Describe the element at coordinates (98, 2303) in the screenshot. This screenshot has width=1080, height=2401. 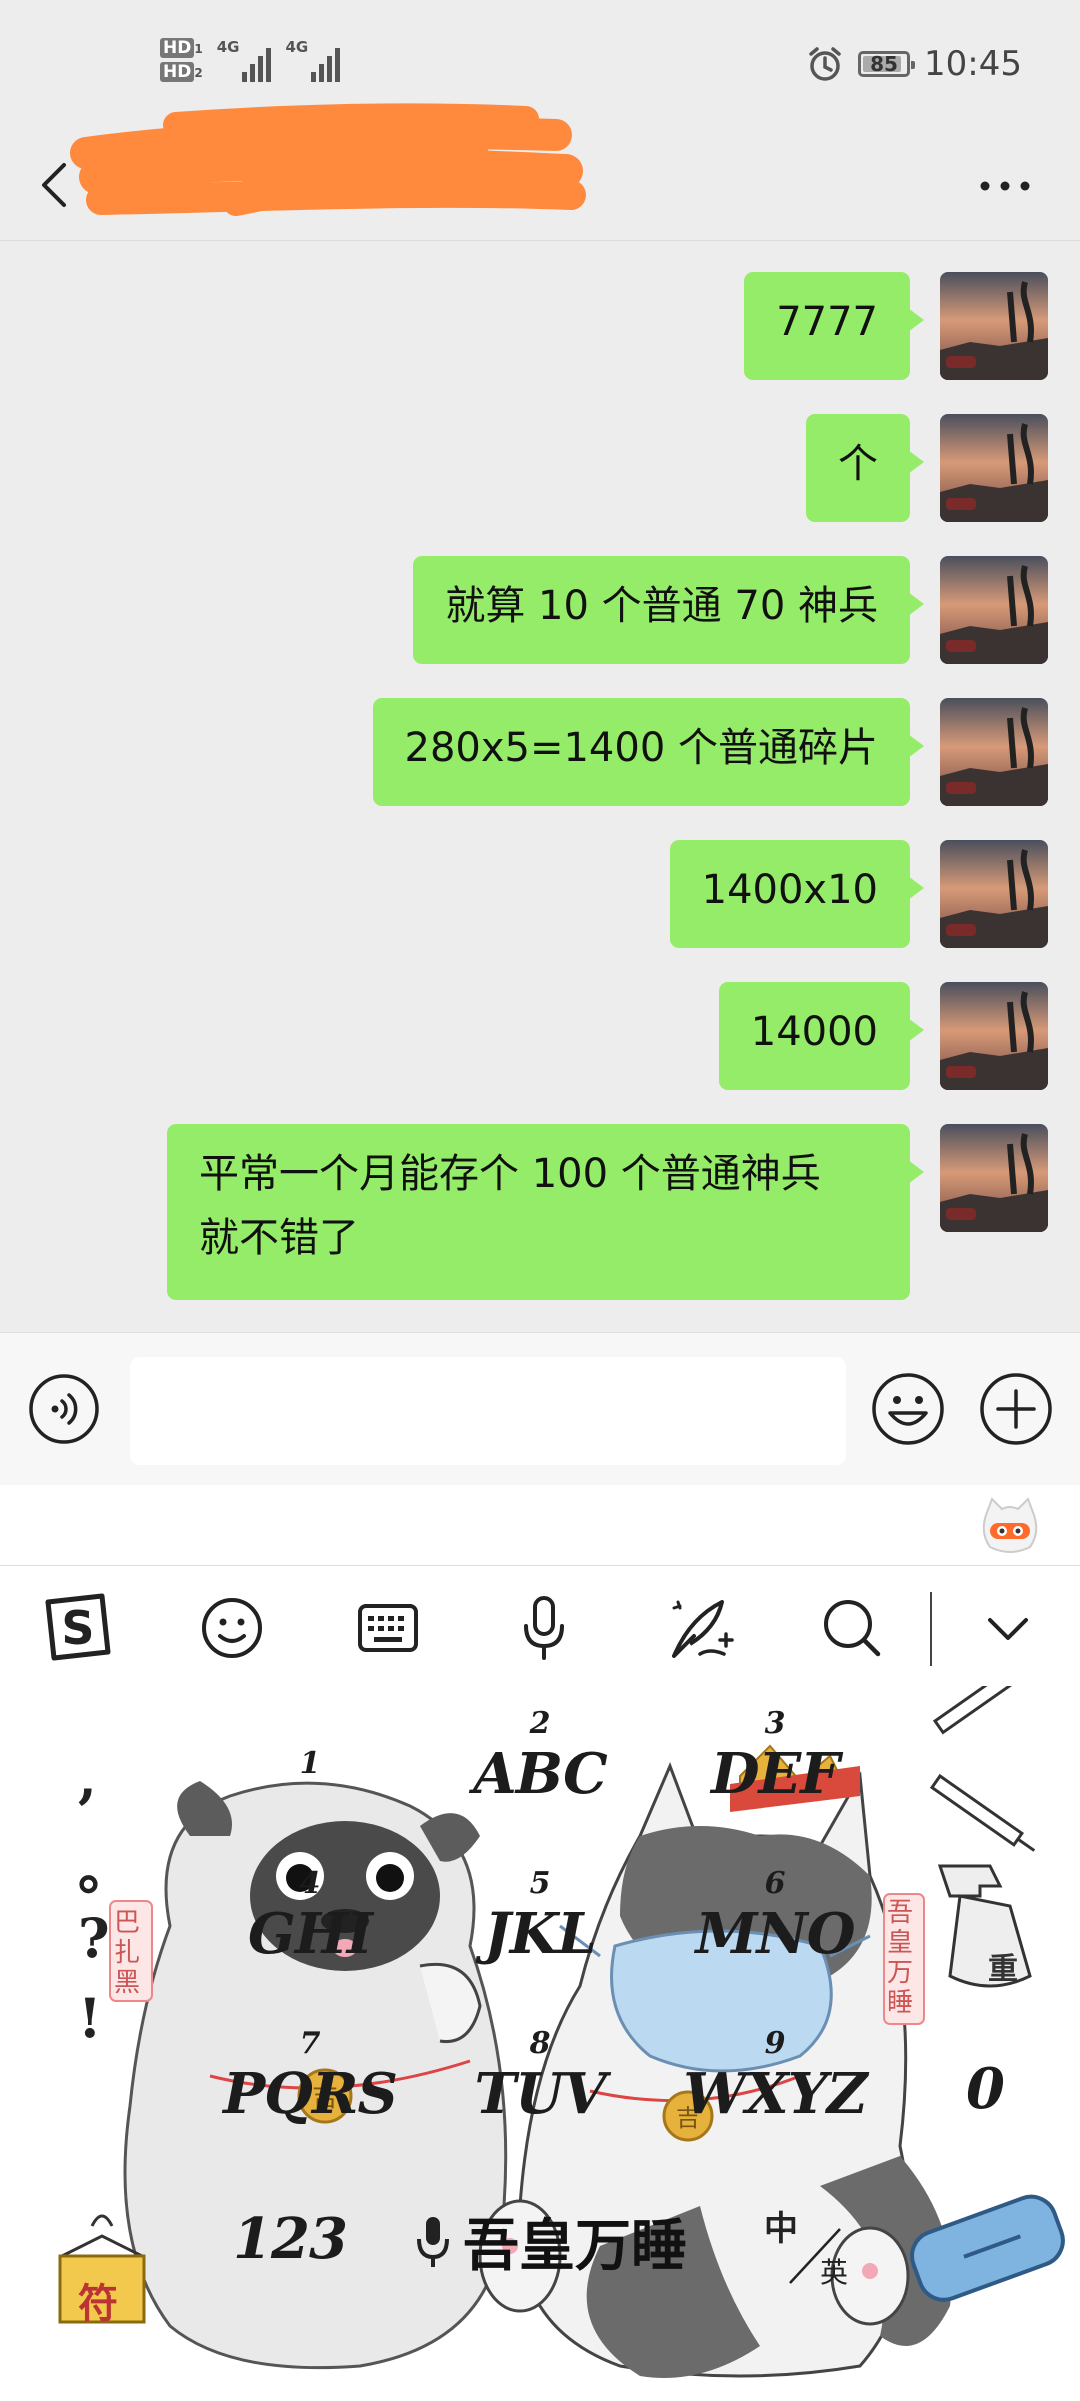
I see `talisman-label: 符` at that location.